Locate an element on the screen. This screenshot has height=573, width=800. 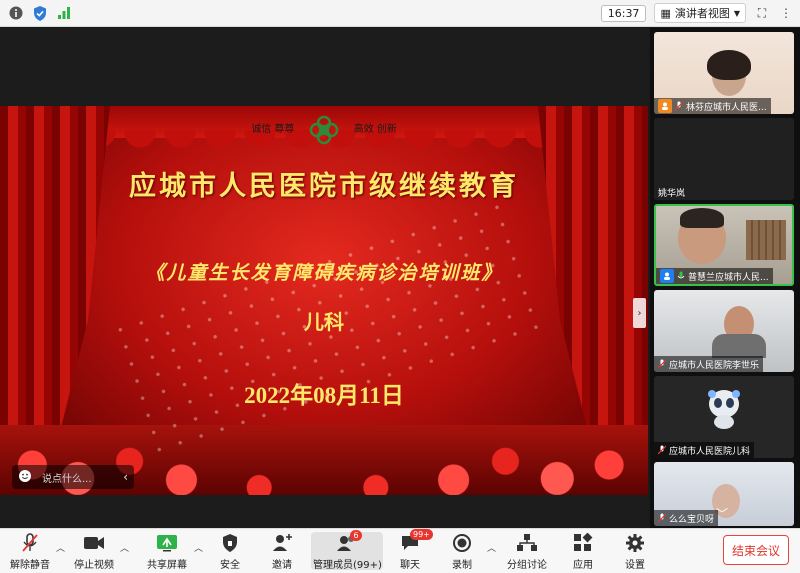
invite-button: 邀请 is located at coordinates (282, 552).